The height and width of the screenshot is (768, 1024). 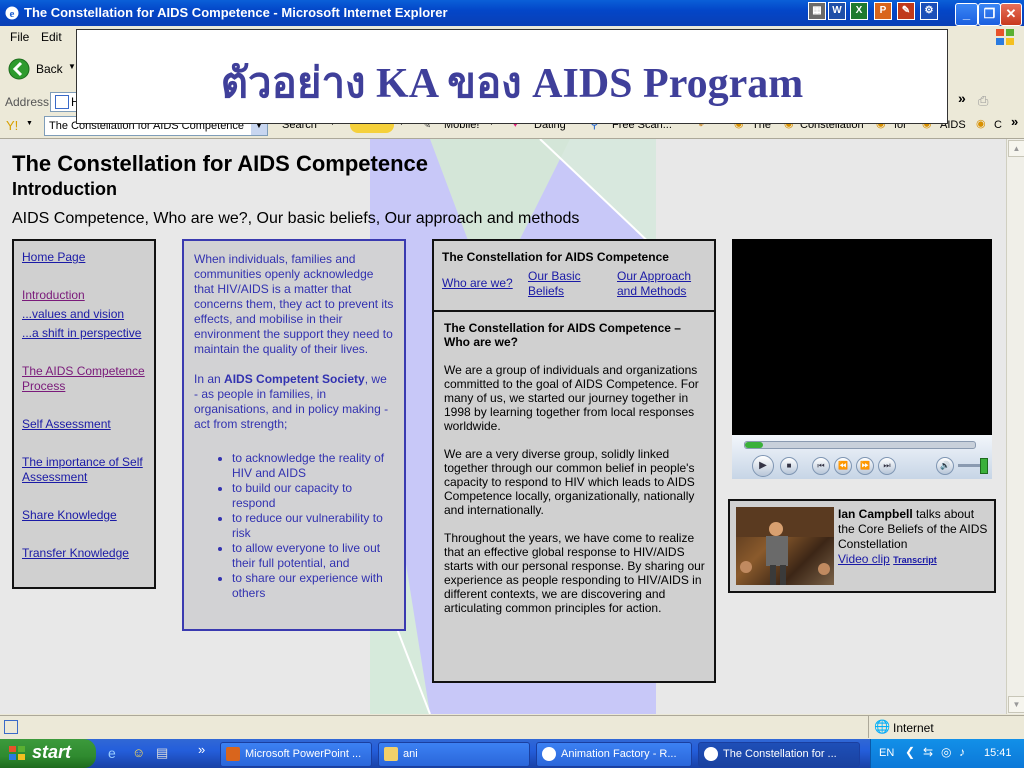 I want to click on status-bar: 🌐 Internet, so click(x=512, y=727).